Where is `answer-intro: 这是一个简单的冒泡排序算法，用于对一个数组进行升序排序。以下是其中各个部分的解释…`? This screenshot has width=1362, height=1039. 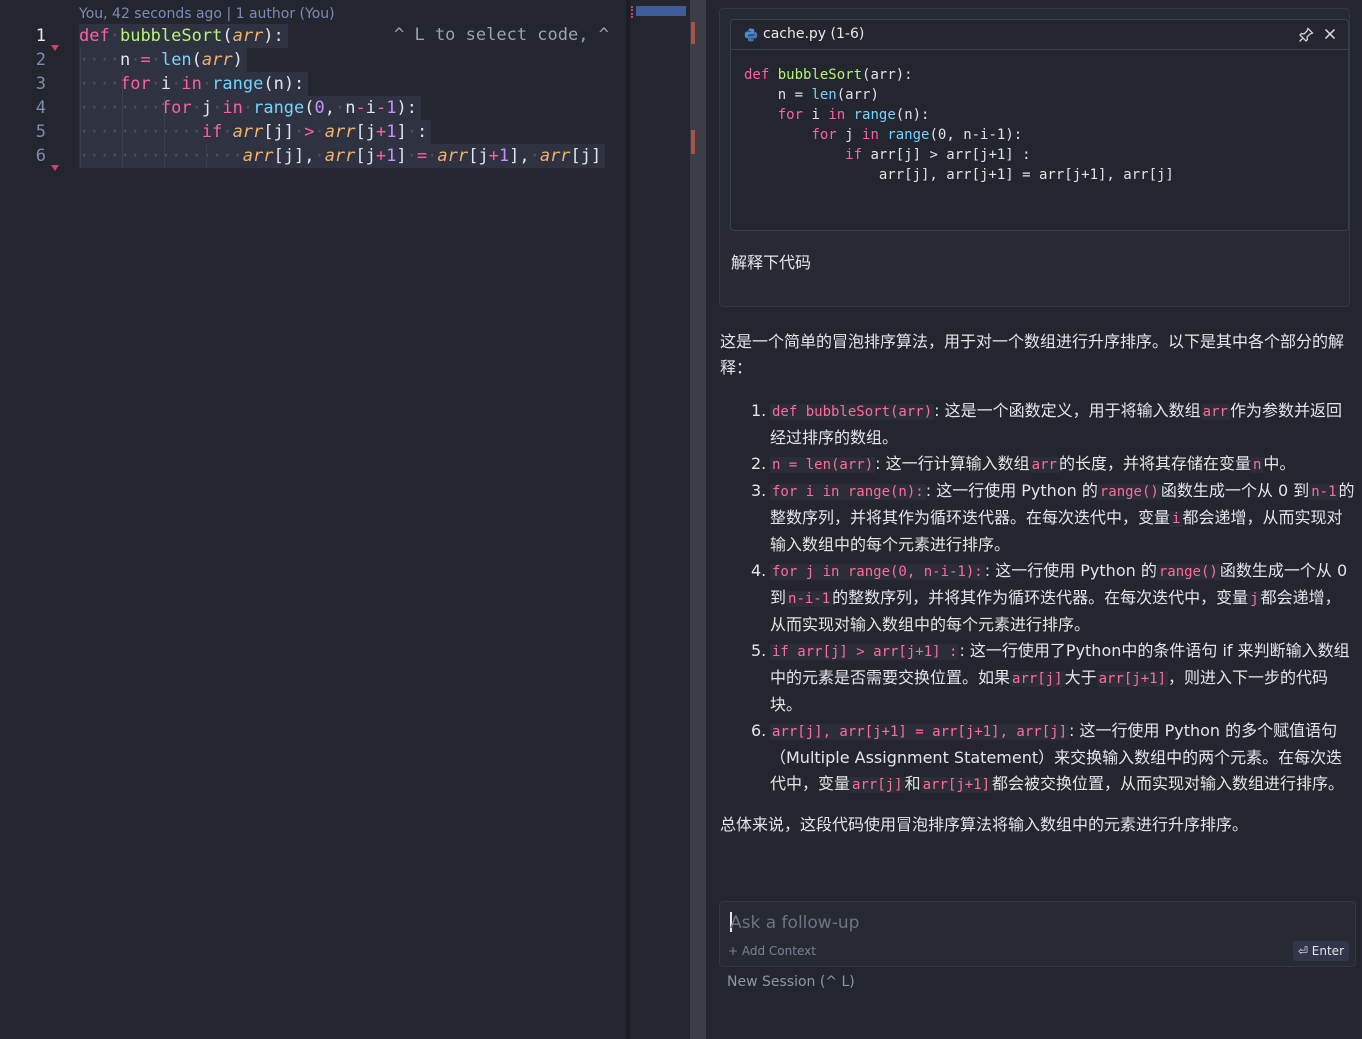 answer-intro: 这是一个简单的冒泡排序算法，用于对一个数组进行升序排序。以下是其中各个部分的解释… is located at coordinates (1032, 354).